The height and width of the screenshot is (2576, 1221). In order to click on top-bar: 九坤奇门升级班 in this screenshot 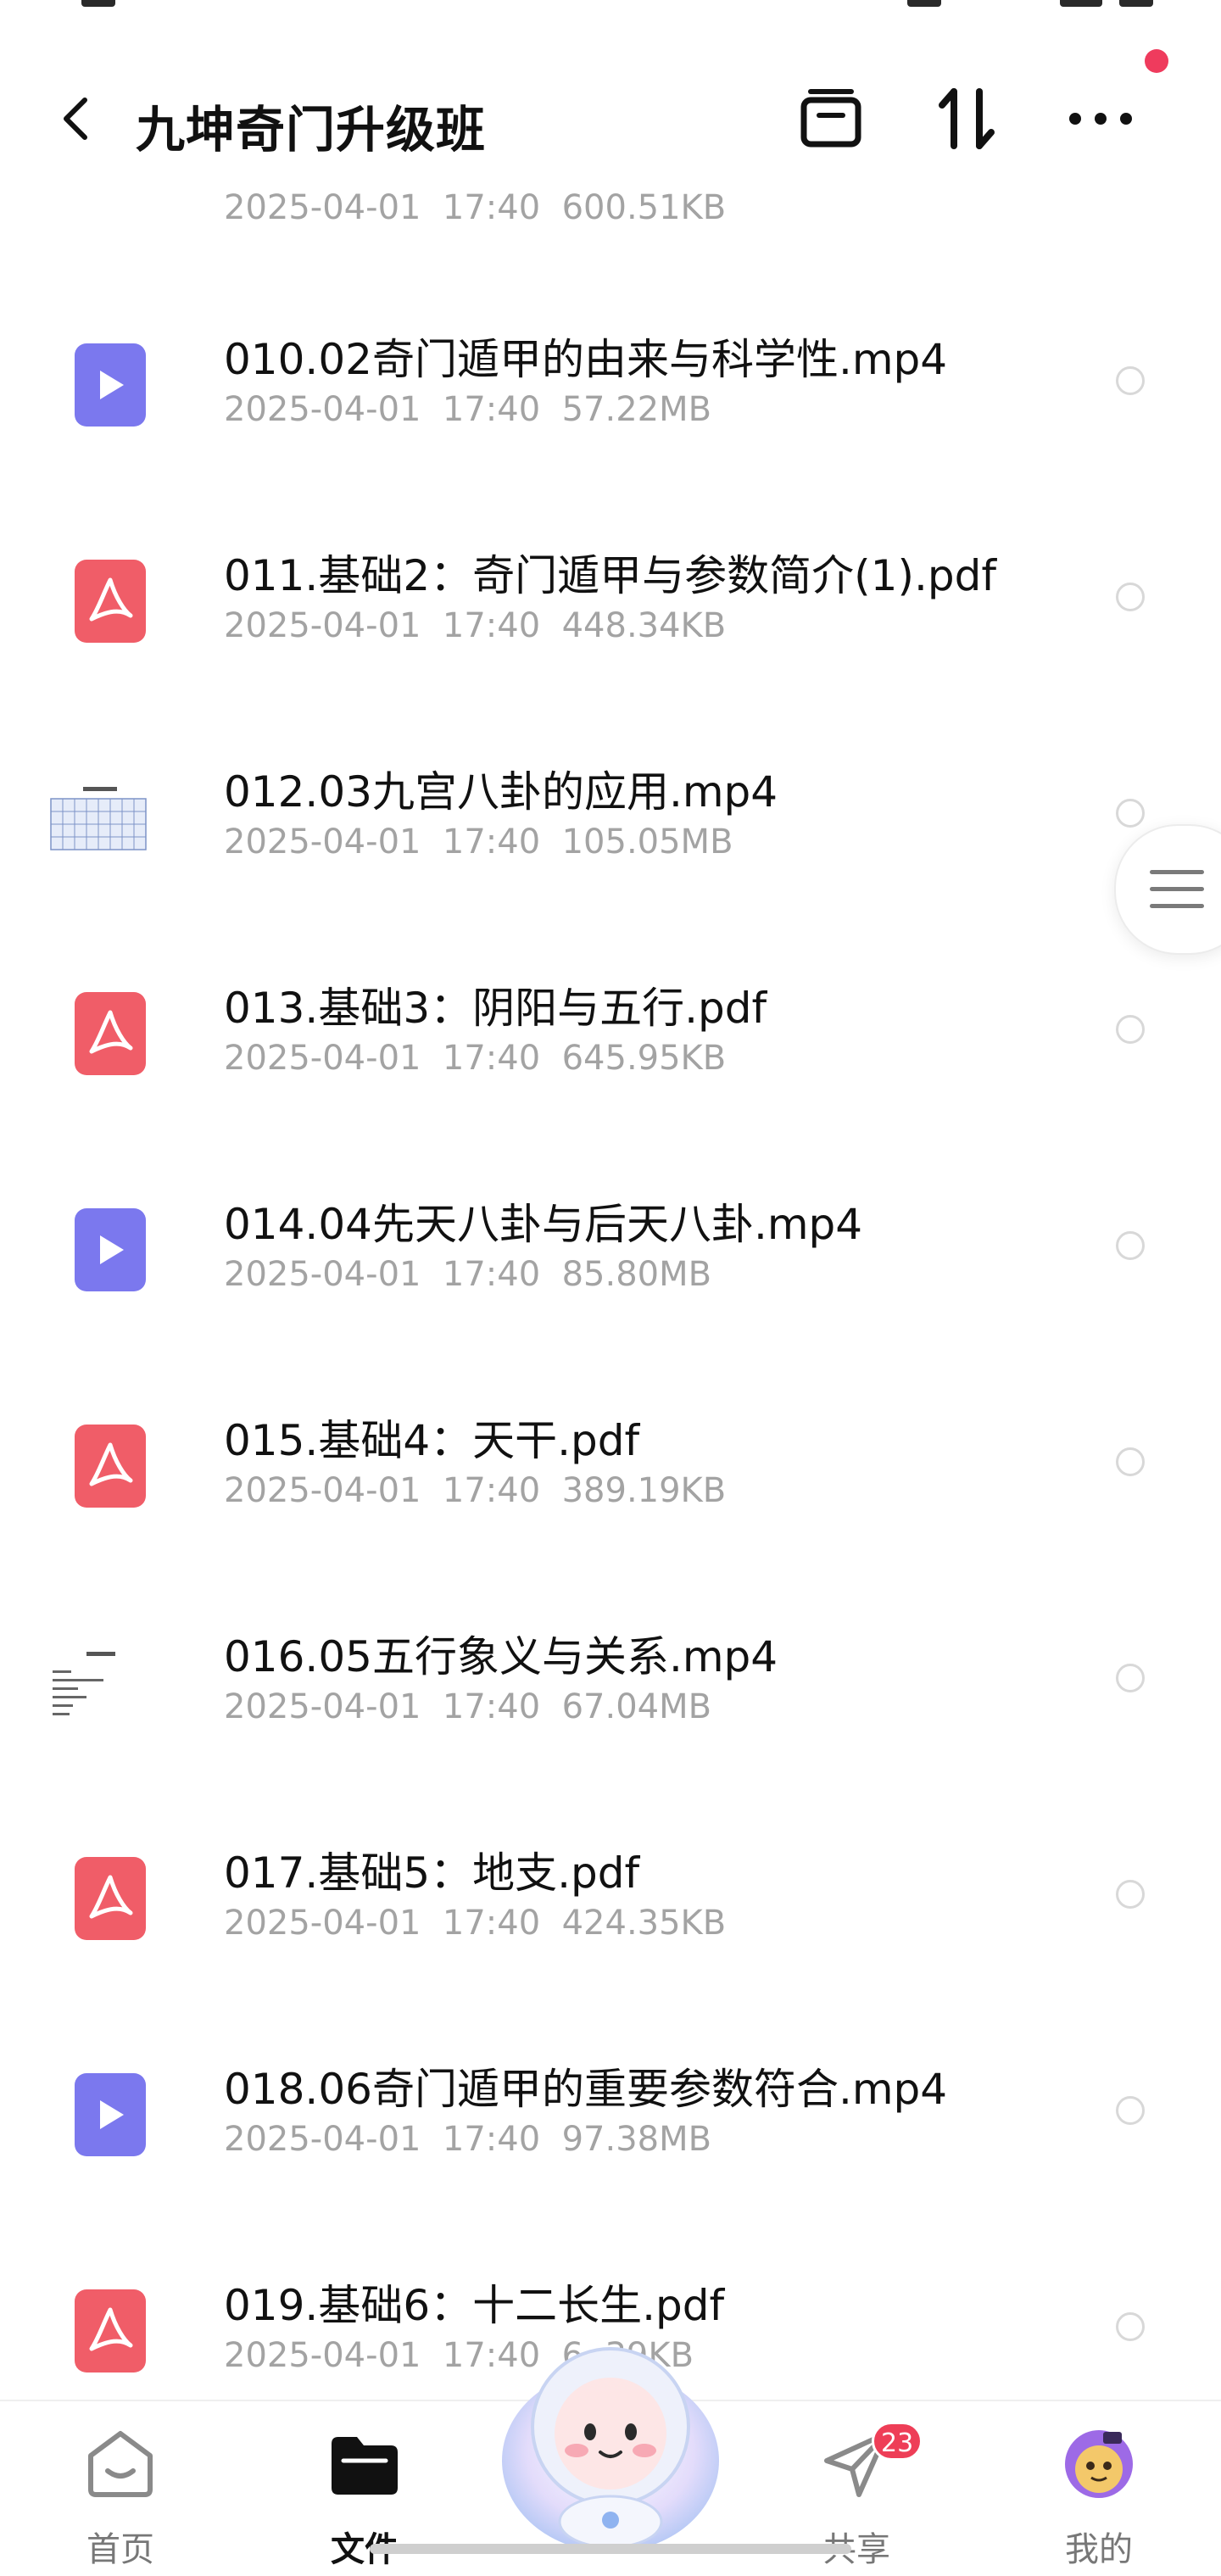, I will do `click(610, 118)`.